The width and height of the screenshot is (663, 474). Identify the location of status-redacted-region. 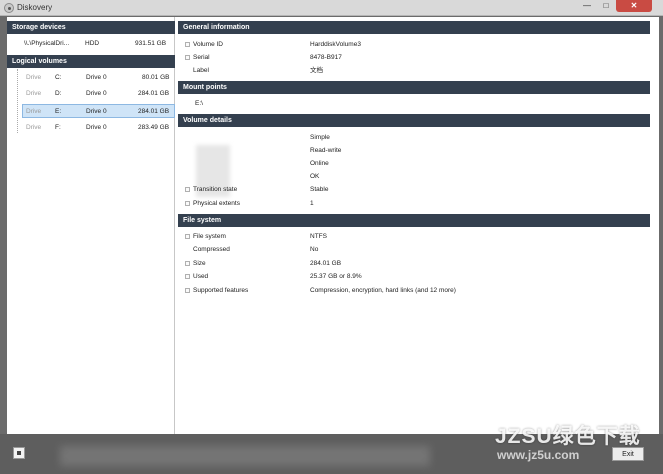
(245, 456).